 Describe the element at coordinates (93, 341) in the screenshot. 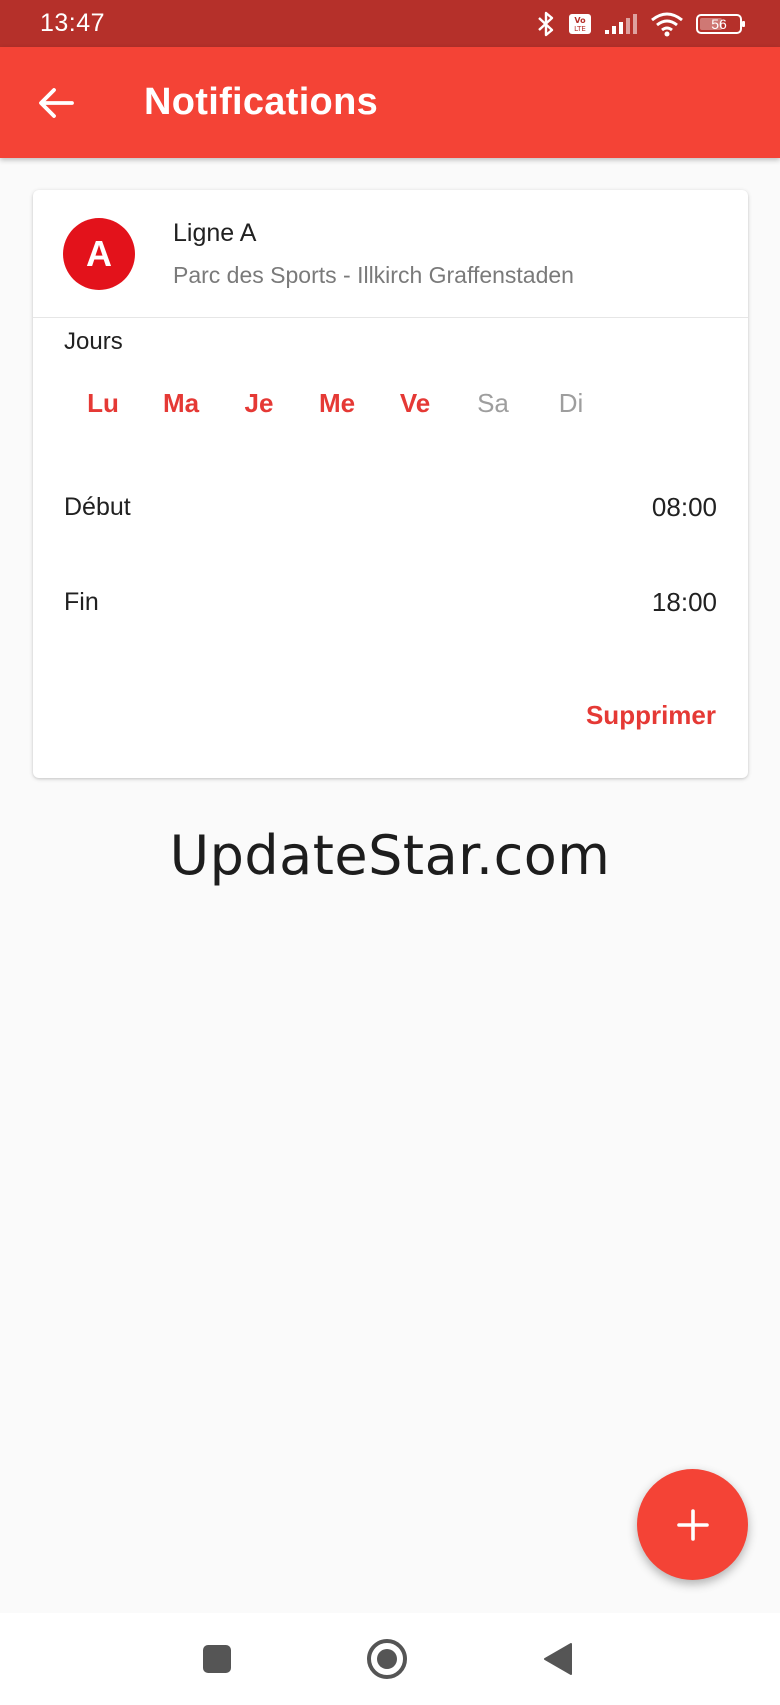

I see `days-label: Jours` at that location.